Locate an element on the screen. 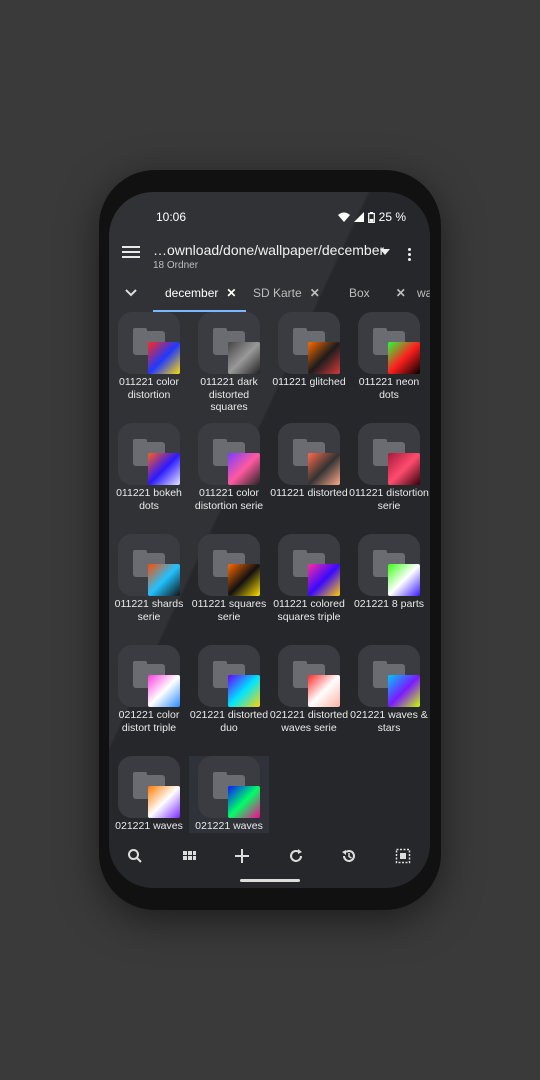  folder-item: 021221 8 parts is located at coordinates (389, 572).